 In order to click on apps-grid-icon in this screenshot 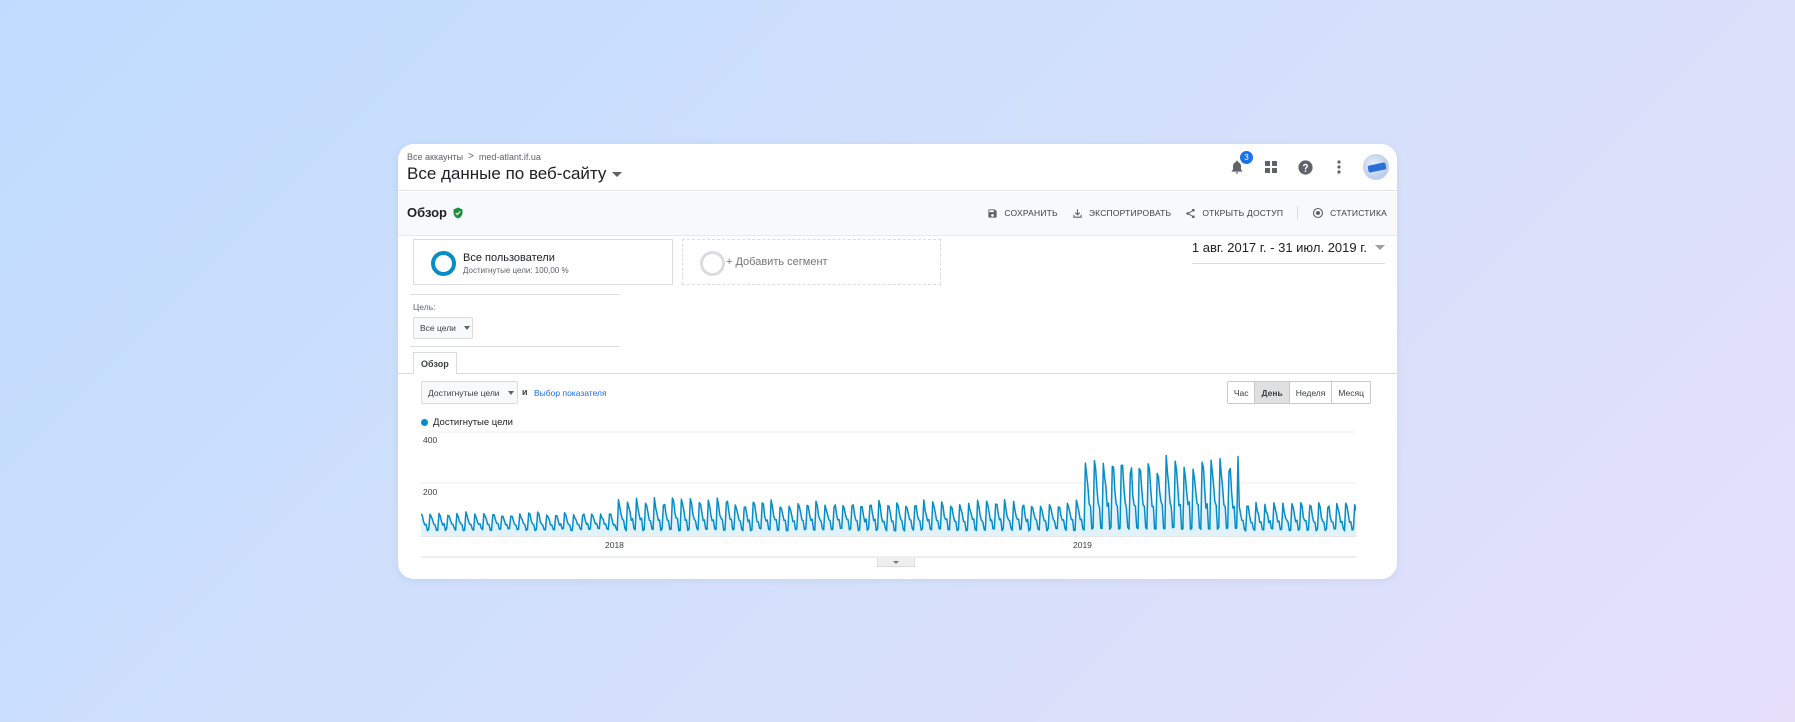, I will do `click(1271, 167)`.